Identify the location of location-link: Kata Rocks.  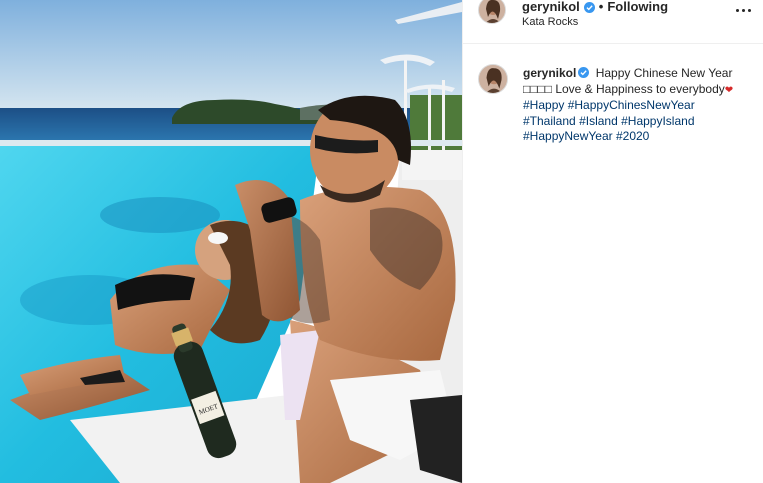
(632, 22).